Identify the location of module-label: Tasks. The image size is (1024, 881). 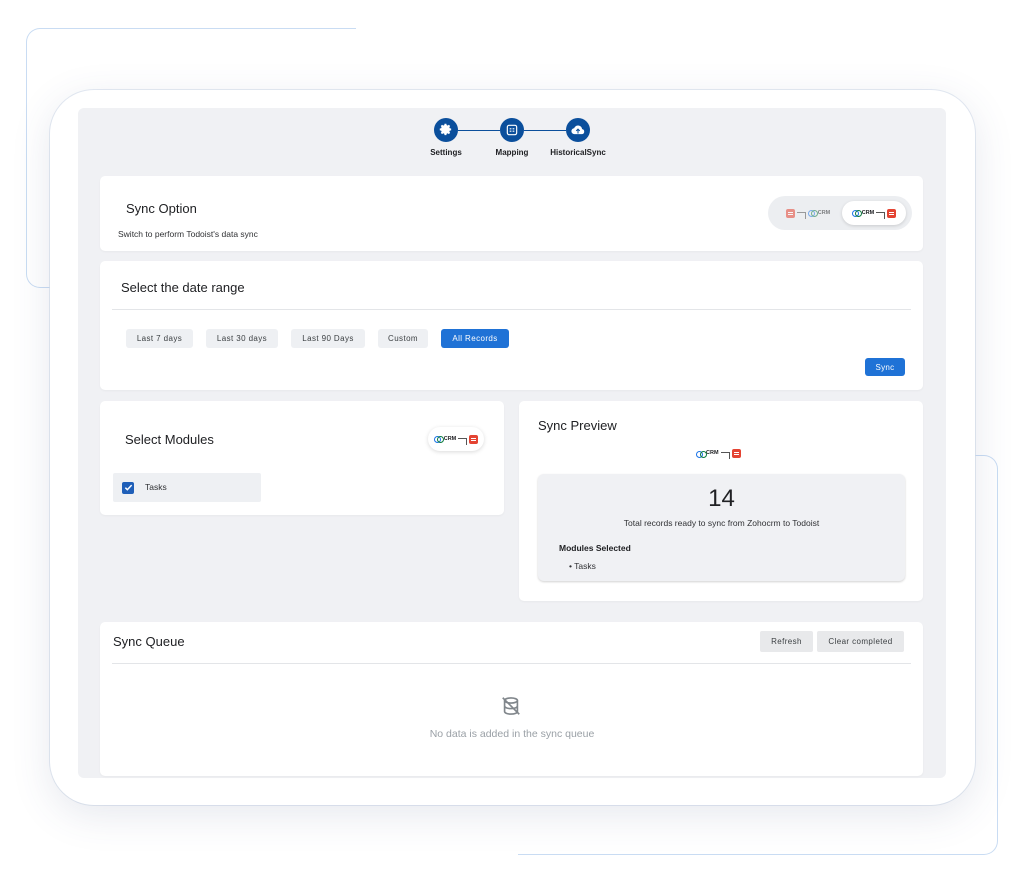
(156, 487).